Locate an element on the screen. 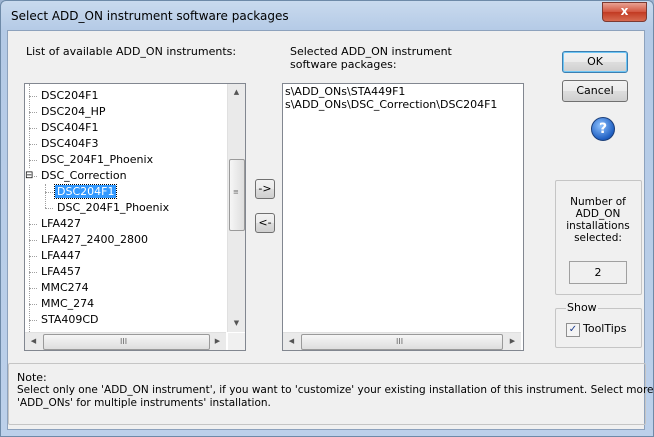 This screenshot has width=654, height=437. cancel-button: Cancel is located at coordinates (595, 91).